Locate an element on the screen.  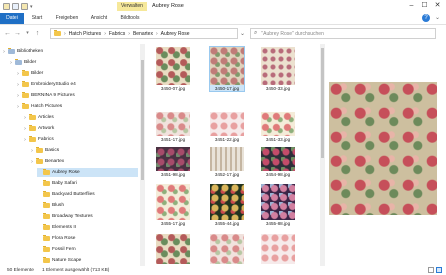
selection-info: 1 Element ausgewählt (713 KB) is located at coordinates (75, 270).